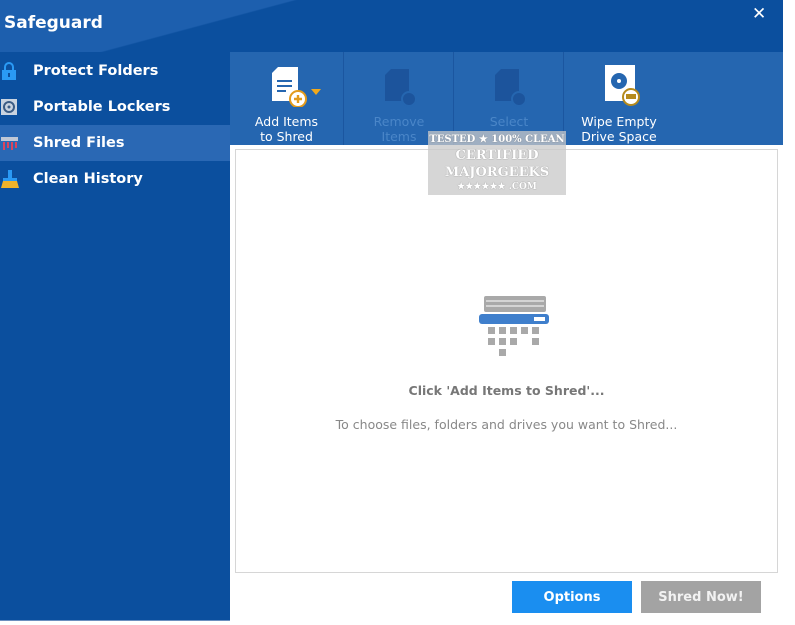 The height and width of the screenshot is (625, 795). I want to click on watermark-text: MAJORGEEKS, so click(497, 172).